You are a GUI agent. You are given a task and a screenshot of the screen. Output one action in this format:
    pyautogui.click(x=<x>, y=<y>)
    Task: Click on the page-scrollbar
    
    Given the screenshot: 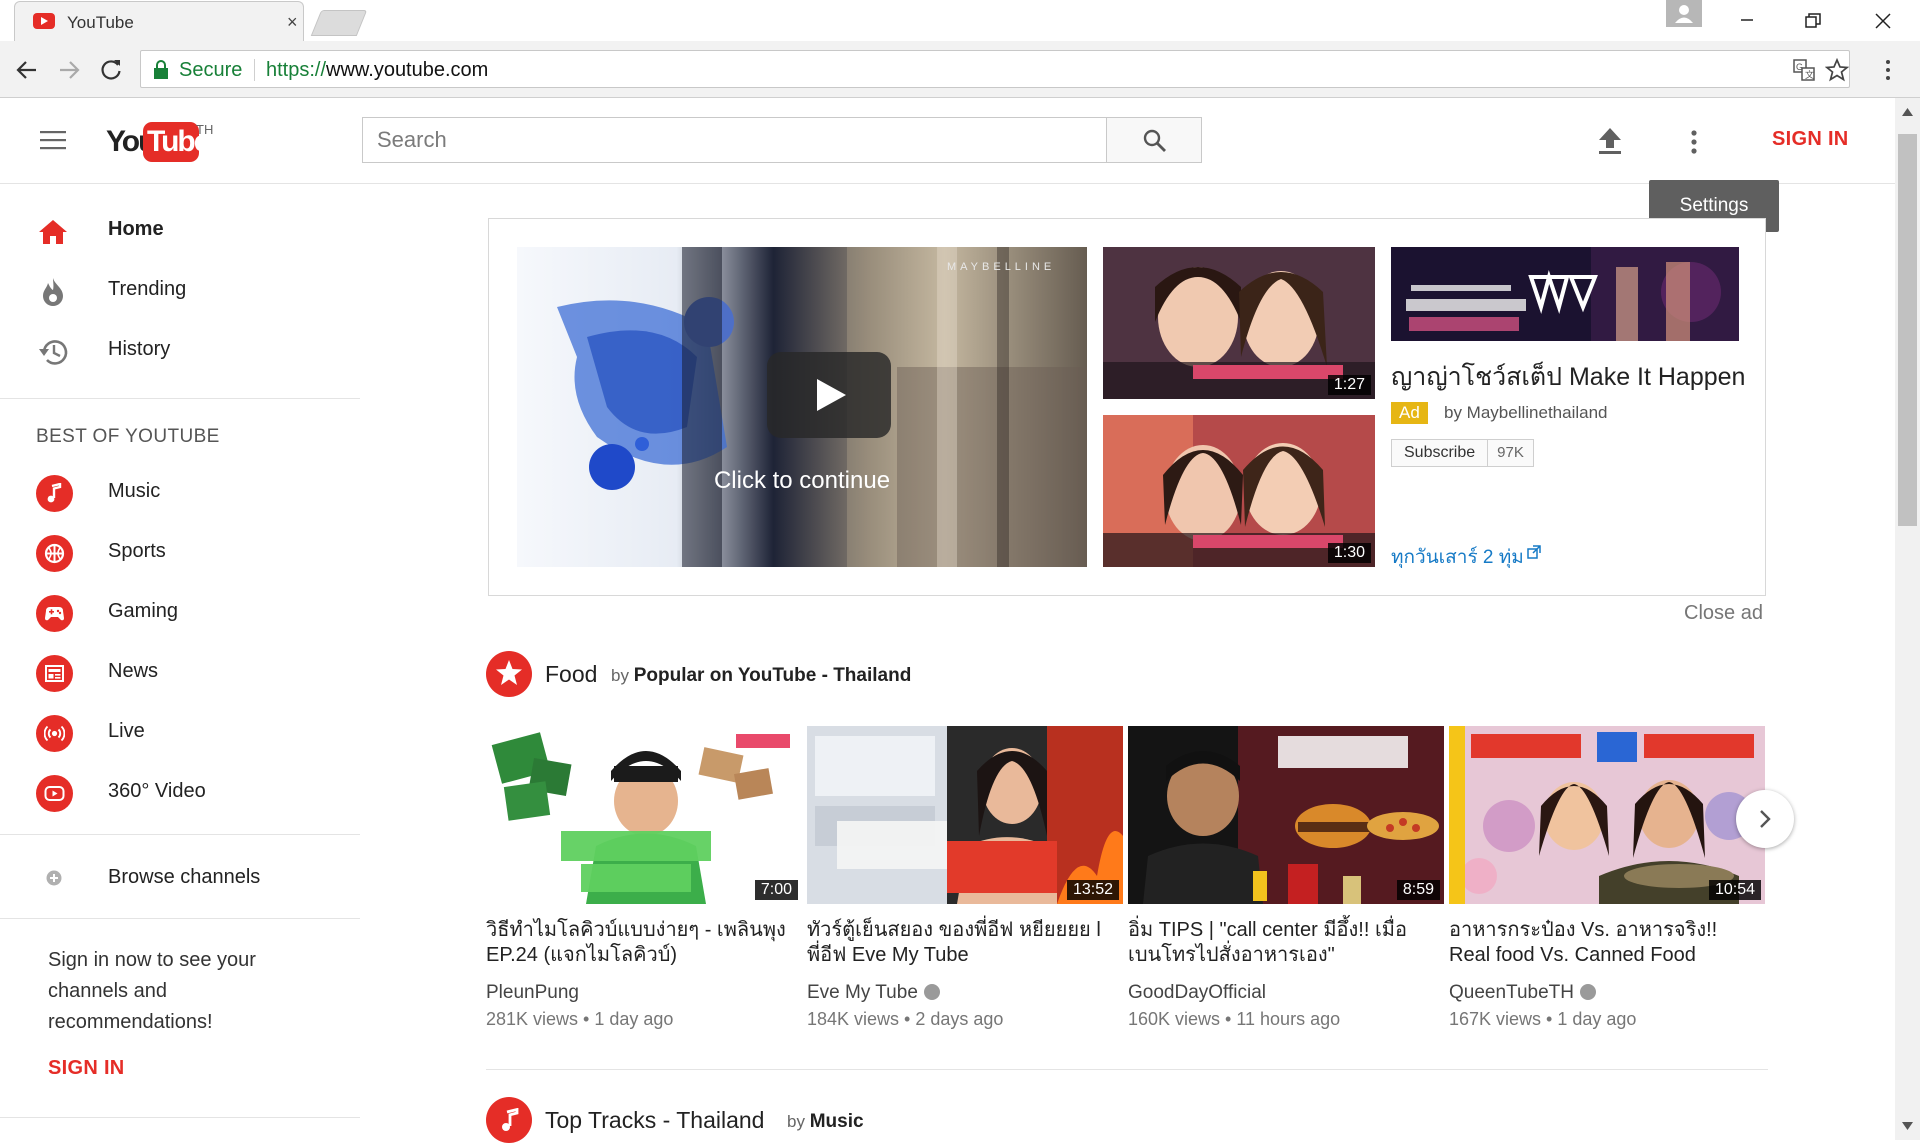 What is the action you would take?
    pyautogui.click(x=1907, y=619)
    